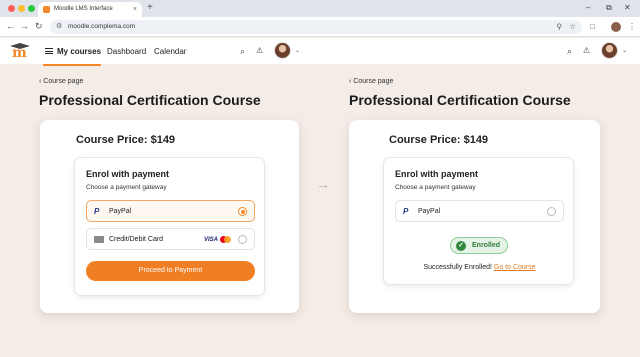  What do you see at coordinates (316, 27) in the screenshot?
I see `url-field: ⚙ moodle.complema.com ⚲ ☆` at bounding box center [316, 27].